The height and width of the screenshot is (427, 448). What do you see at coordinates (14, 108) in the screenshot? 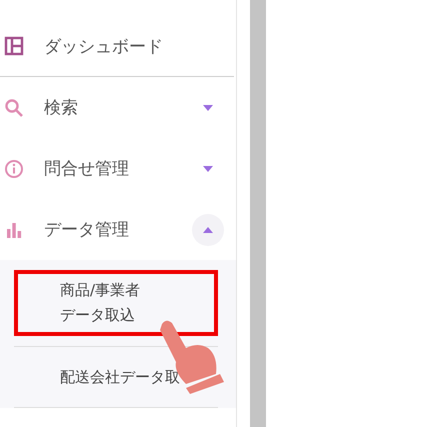
I see `search-icon` at bounding box center [14, 108].